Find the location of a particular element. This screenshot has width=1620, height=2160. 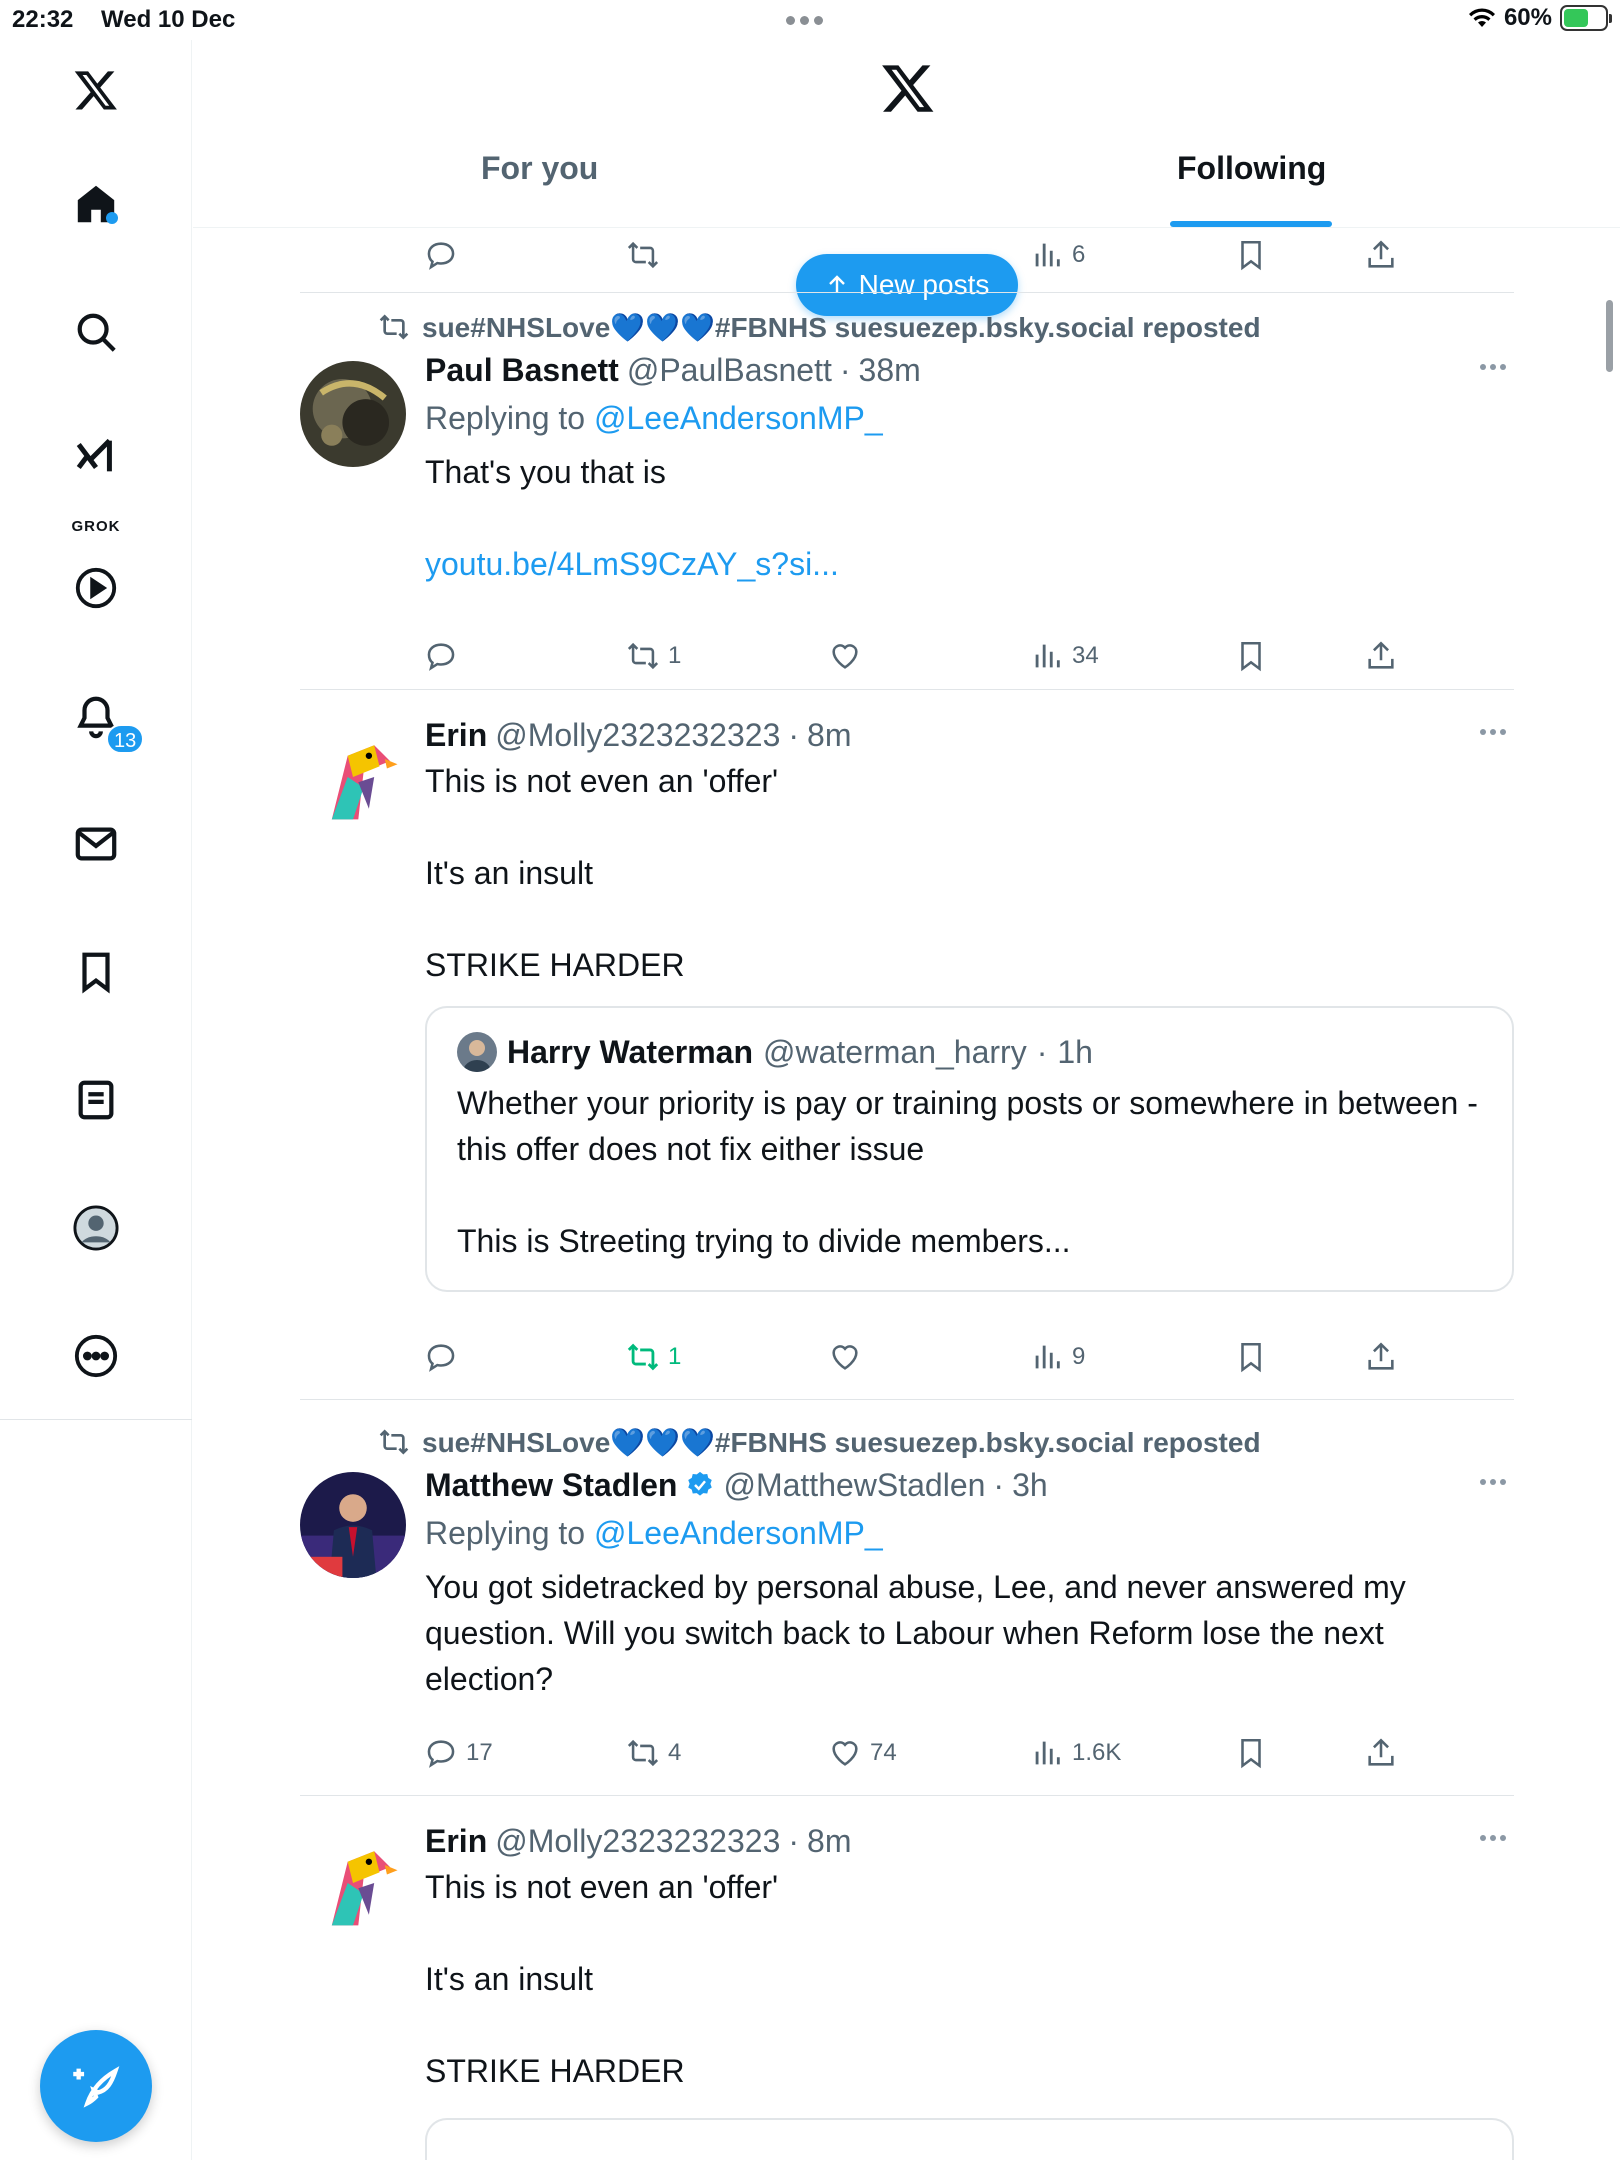

tab-following: Following is located at coordinates (1251, 189).